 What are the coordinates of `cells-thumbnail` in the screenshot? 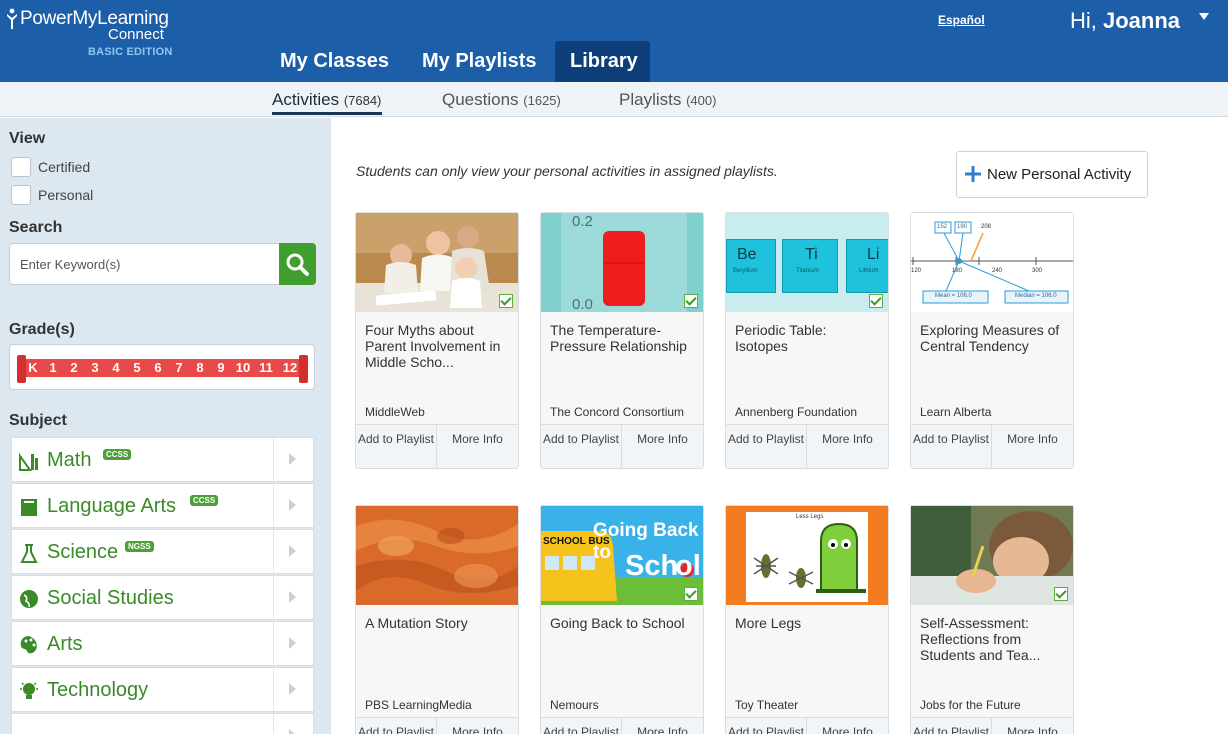 It's located at (437, 555).